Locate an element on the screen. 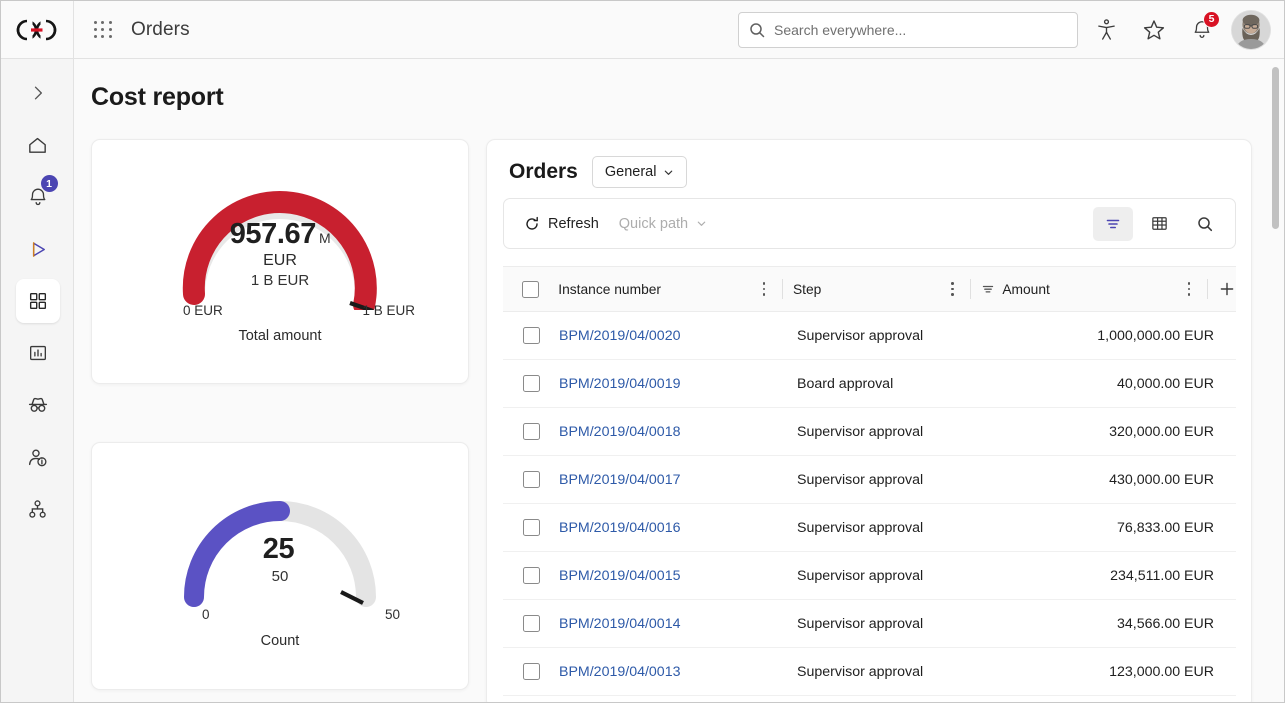  sidebar-item-expand is located at coordinates (37, 93).